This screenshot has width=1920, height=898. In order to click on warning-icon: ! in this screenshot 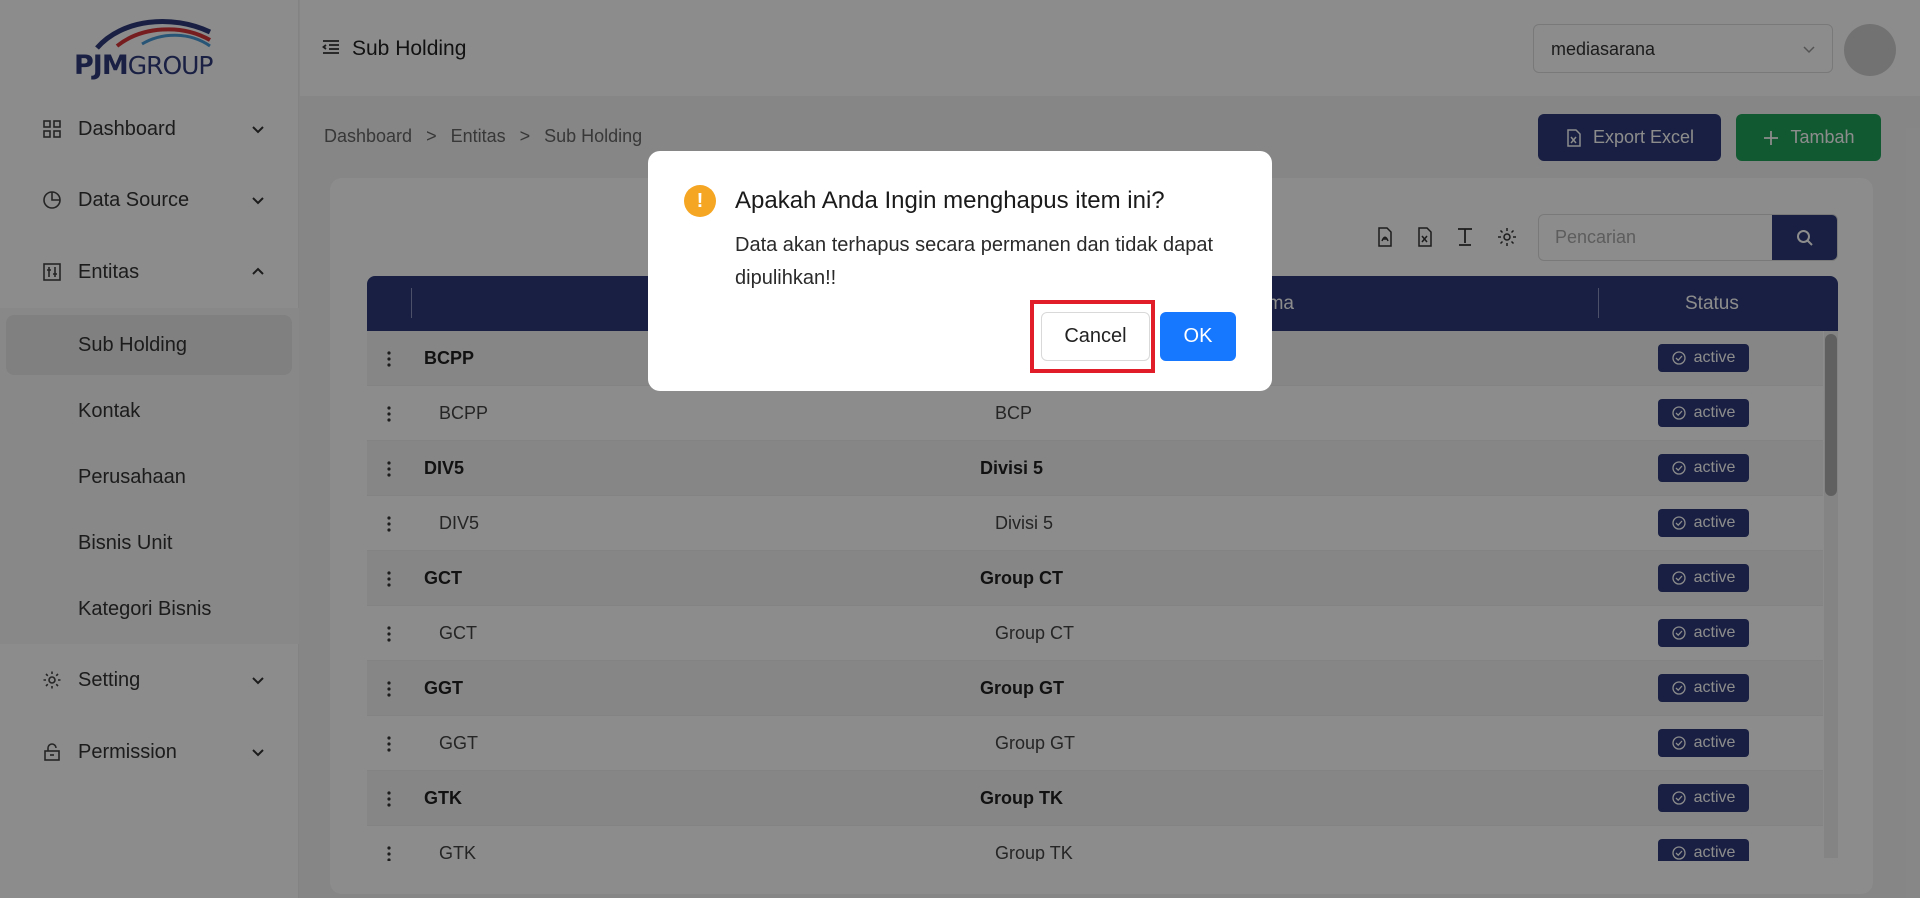, I will do `click(700, 201)`.